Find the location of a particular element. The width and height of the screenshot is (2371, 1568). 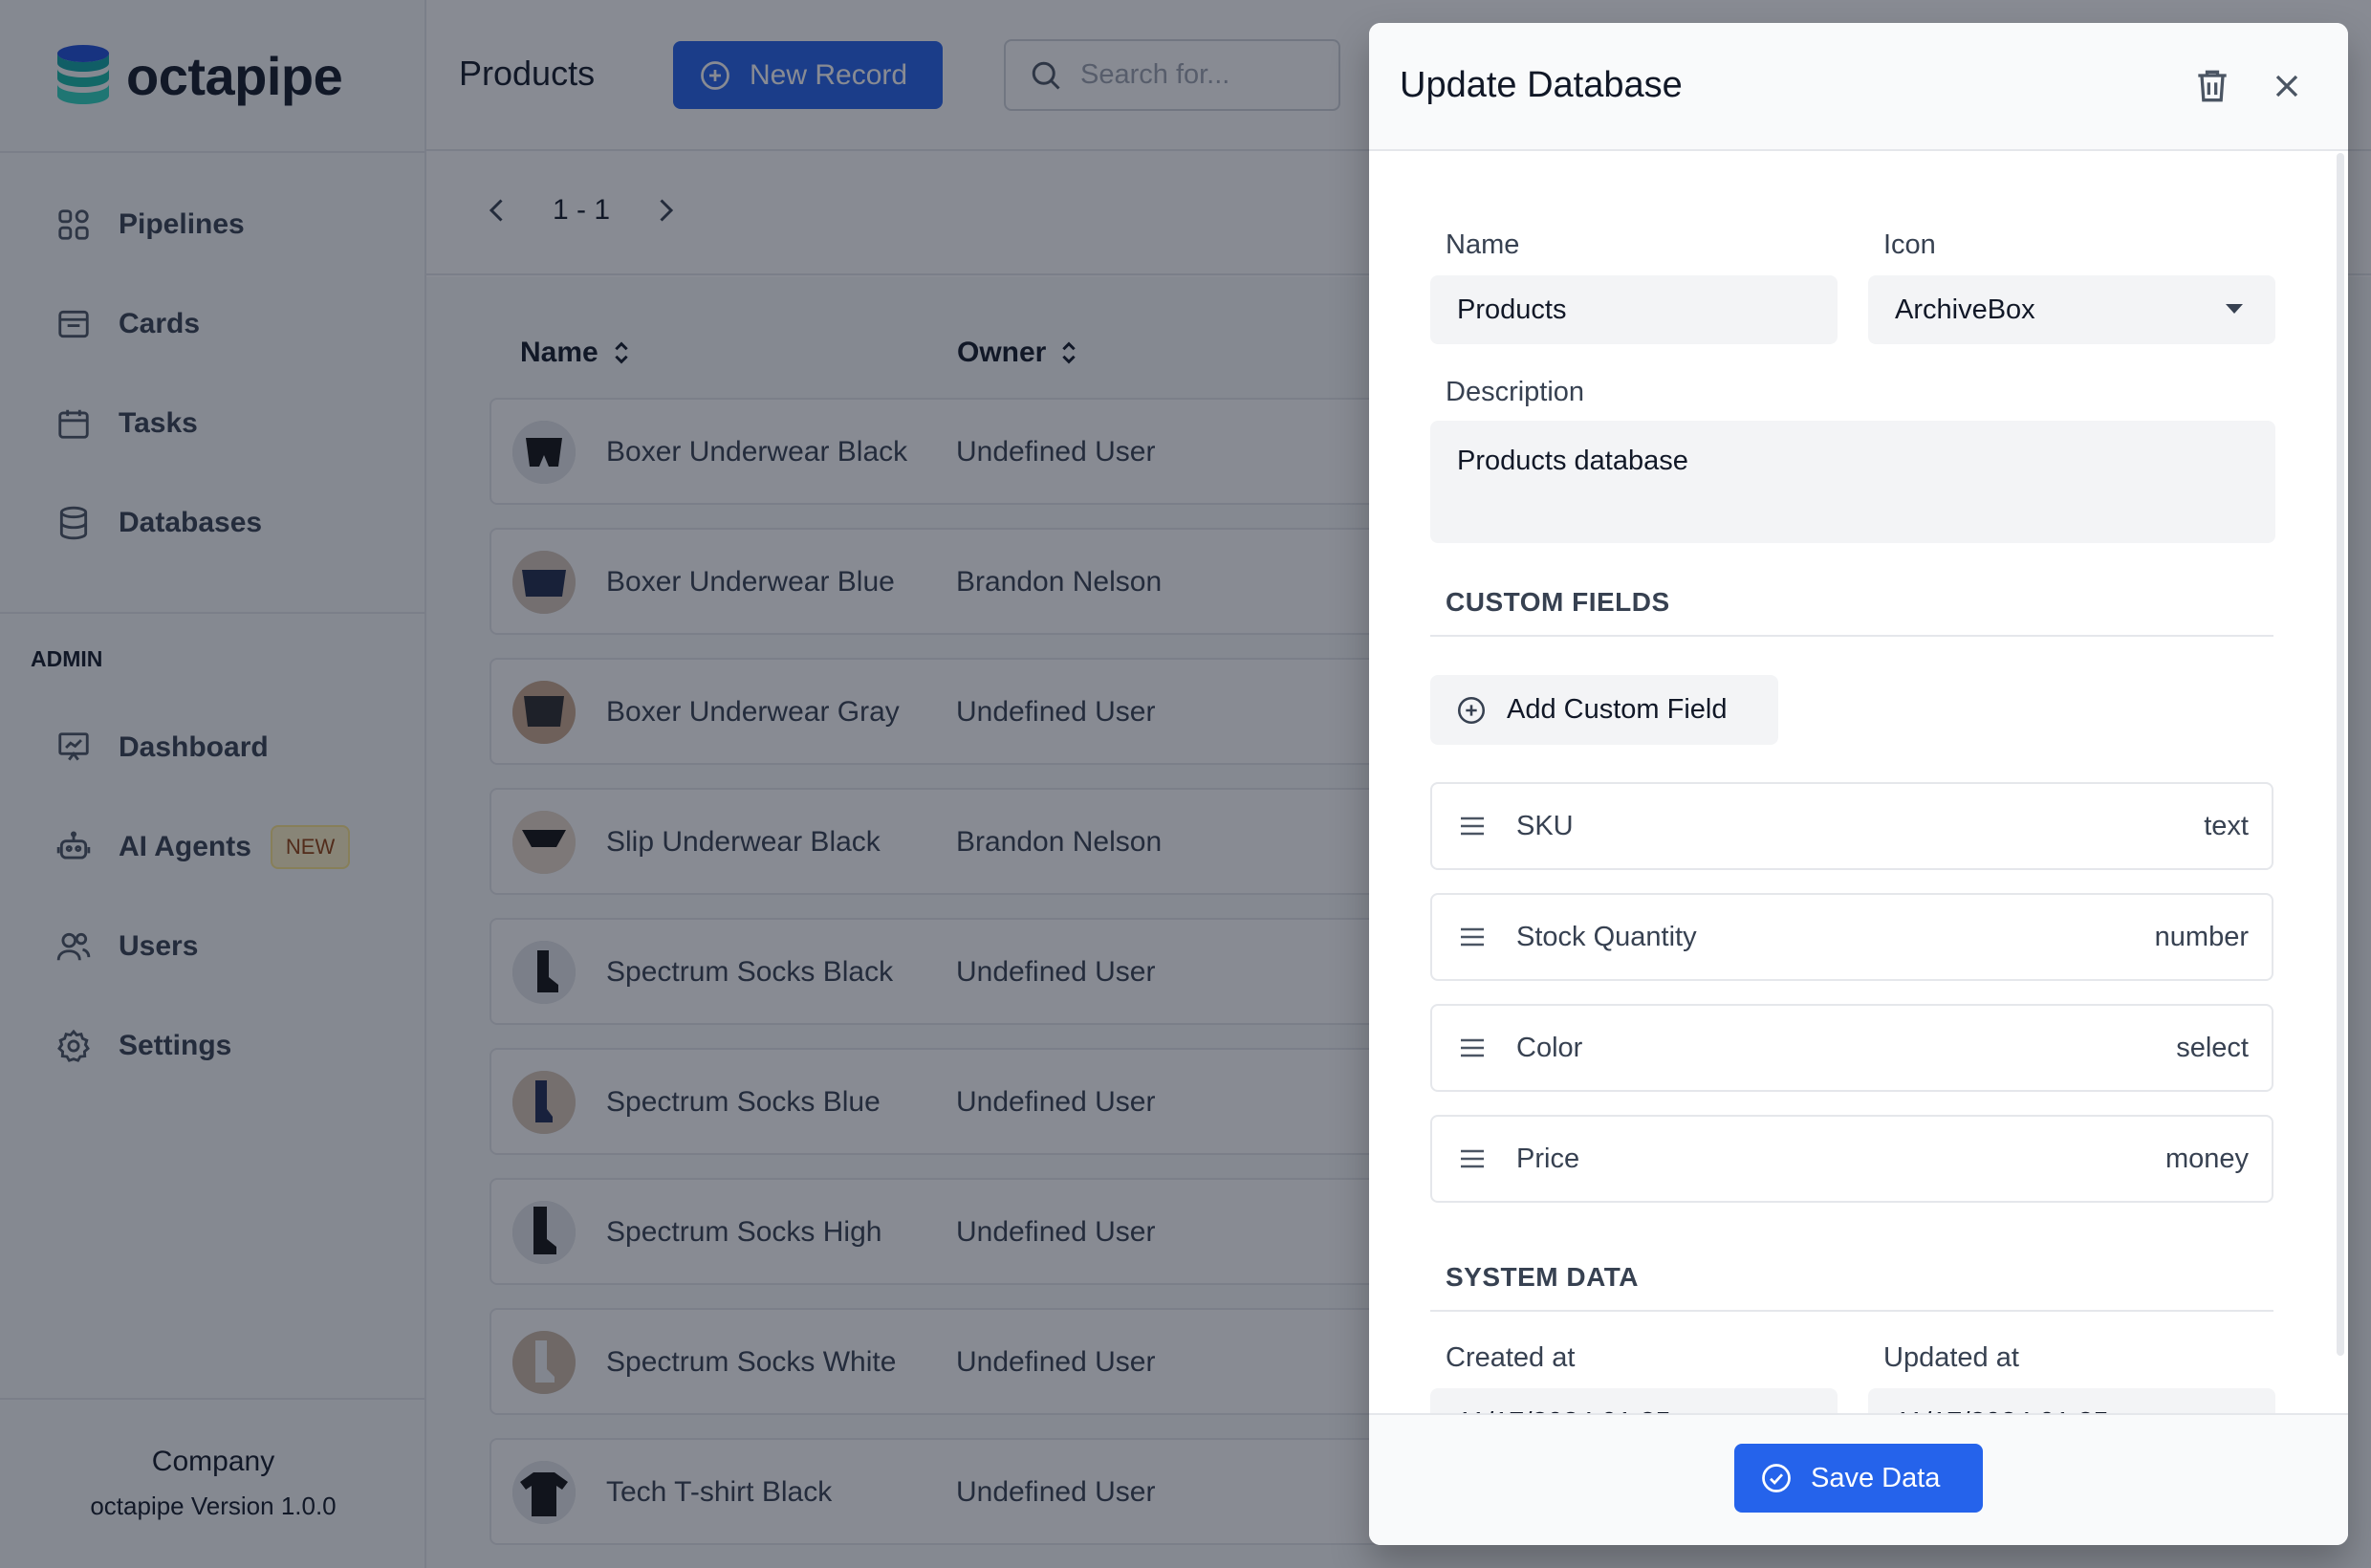

custom-field-item: SKU text is located at coordinates (1851, 826).